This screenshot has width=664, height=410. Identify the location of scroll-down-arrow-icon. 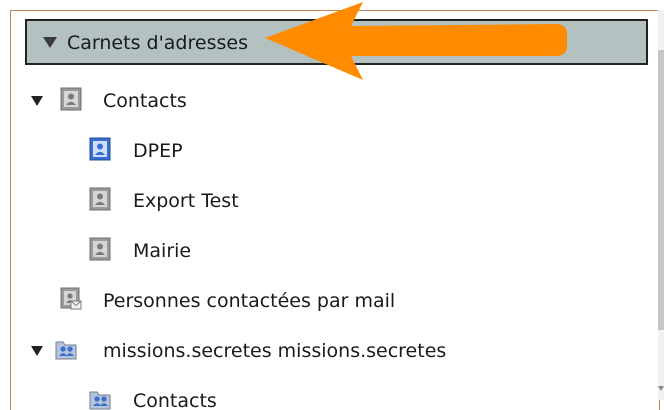
(661, 388).